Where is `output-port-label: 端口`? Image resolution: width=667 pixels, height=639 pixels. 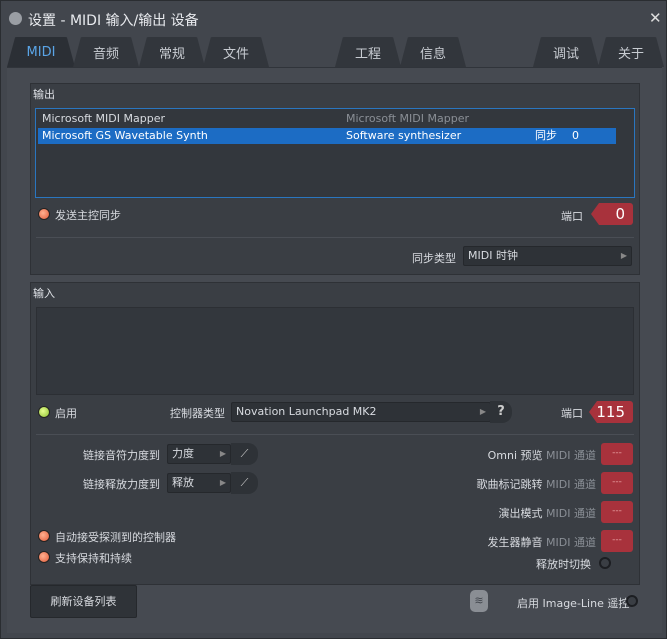 output-port-label: 端口 is located at coordinates (572, 216).